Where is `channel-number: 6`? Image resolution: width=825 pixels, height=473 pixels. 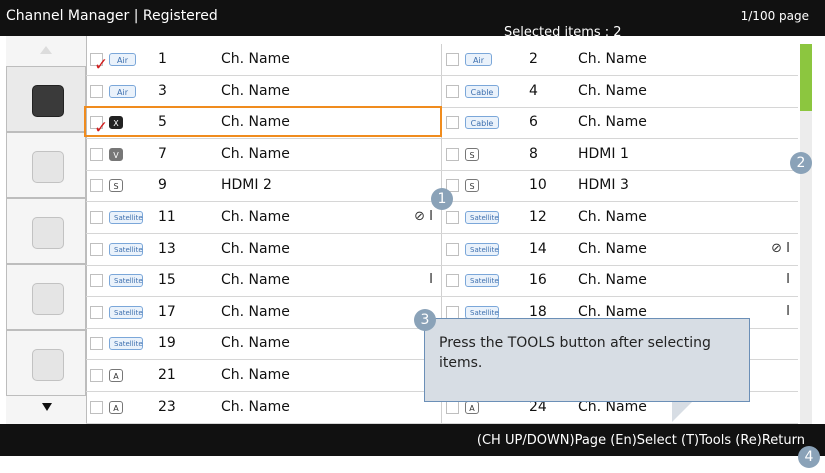 channel-number: 6 is located at coordinates (533, 122).